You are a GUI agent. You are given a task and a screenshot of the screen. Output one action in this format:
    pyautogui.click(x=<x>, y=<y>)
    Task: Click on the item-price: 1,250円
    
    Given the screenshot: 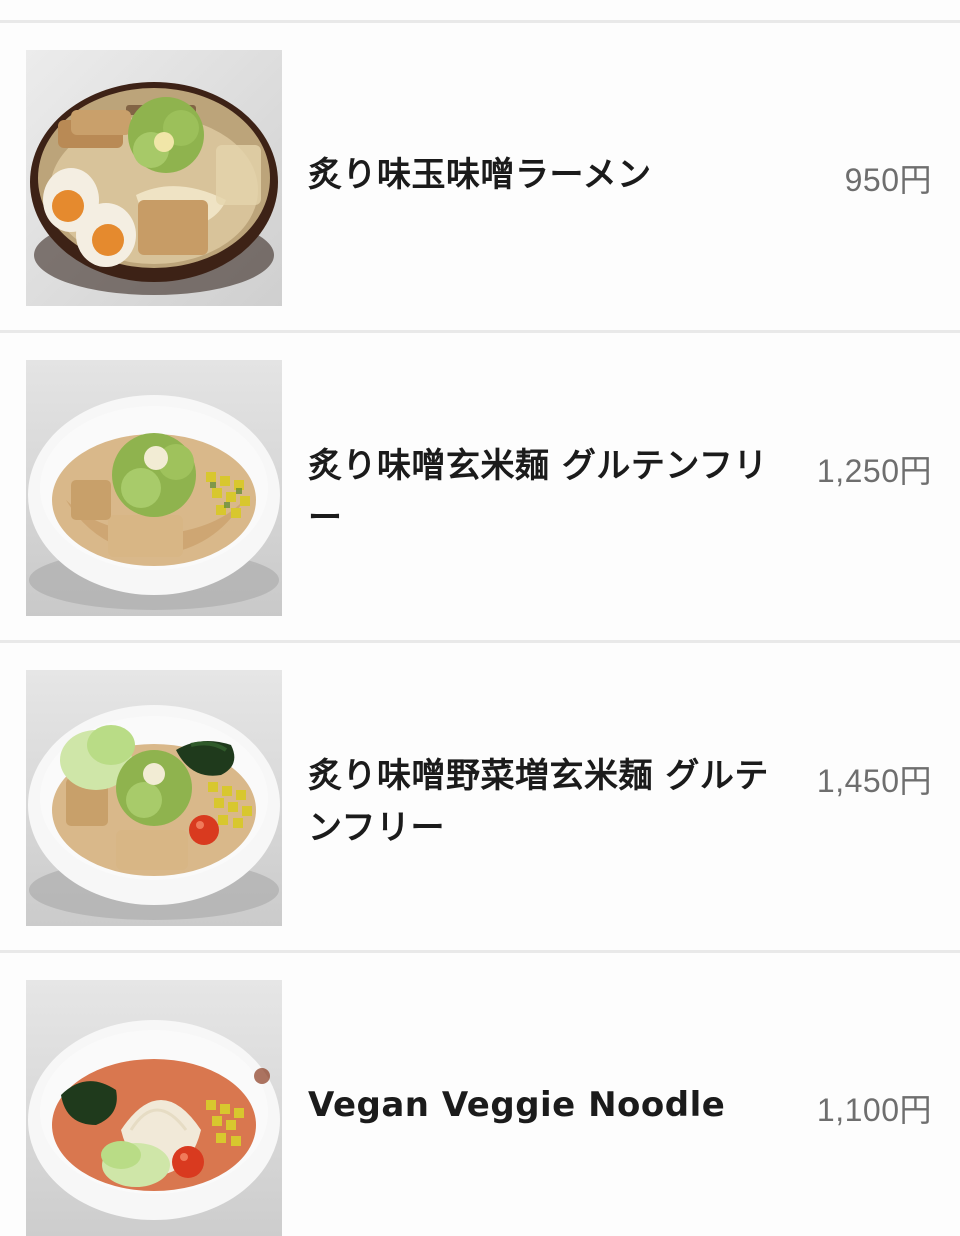 What is the action you would take?
    pyautogui.click(x=874, y=471)
    